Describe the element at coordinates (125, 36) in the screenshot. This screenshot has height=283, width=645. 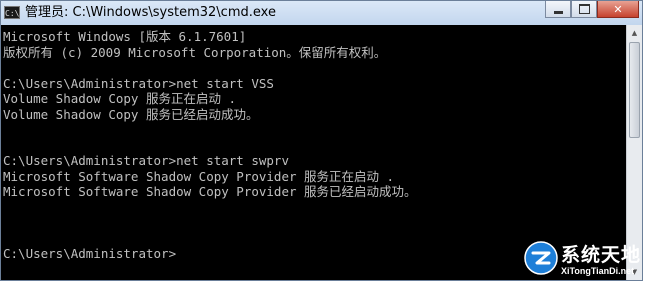
I see `console-line: Microsoft Windows [版本 6.1.7601]` at that location.